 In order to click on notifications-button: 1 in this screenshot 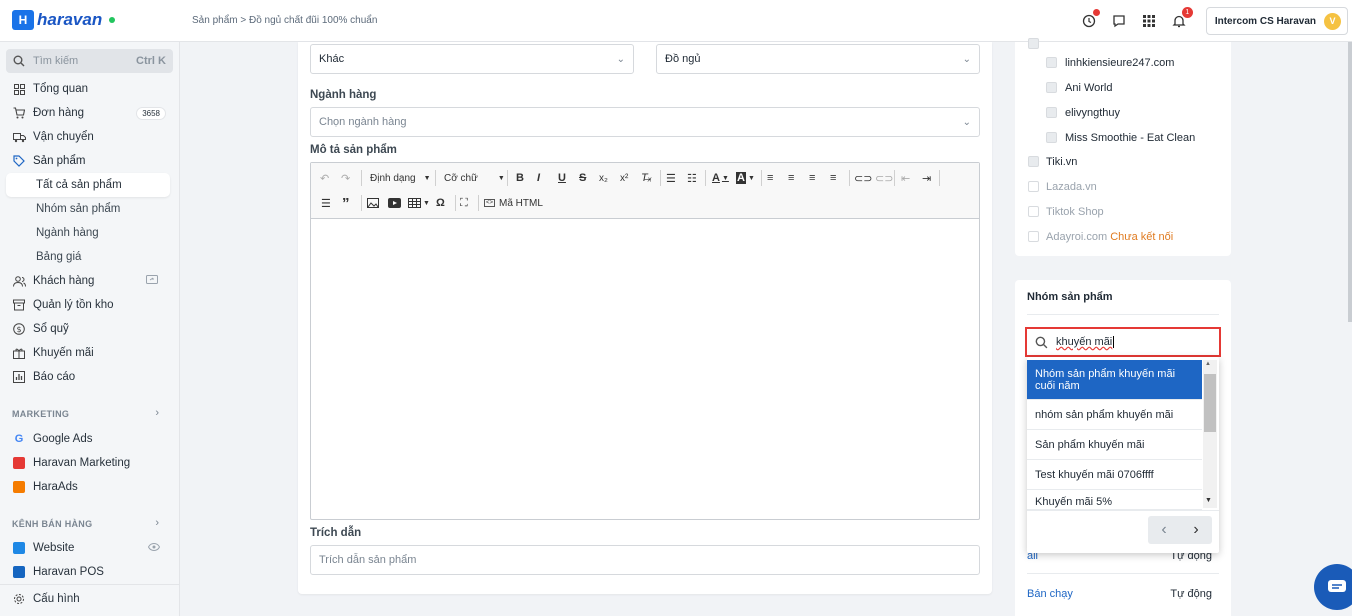, I will do `click(1179, 21)`.